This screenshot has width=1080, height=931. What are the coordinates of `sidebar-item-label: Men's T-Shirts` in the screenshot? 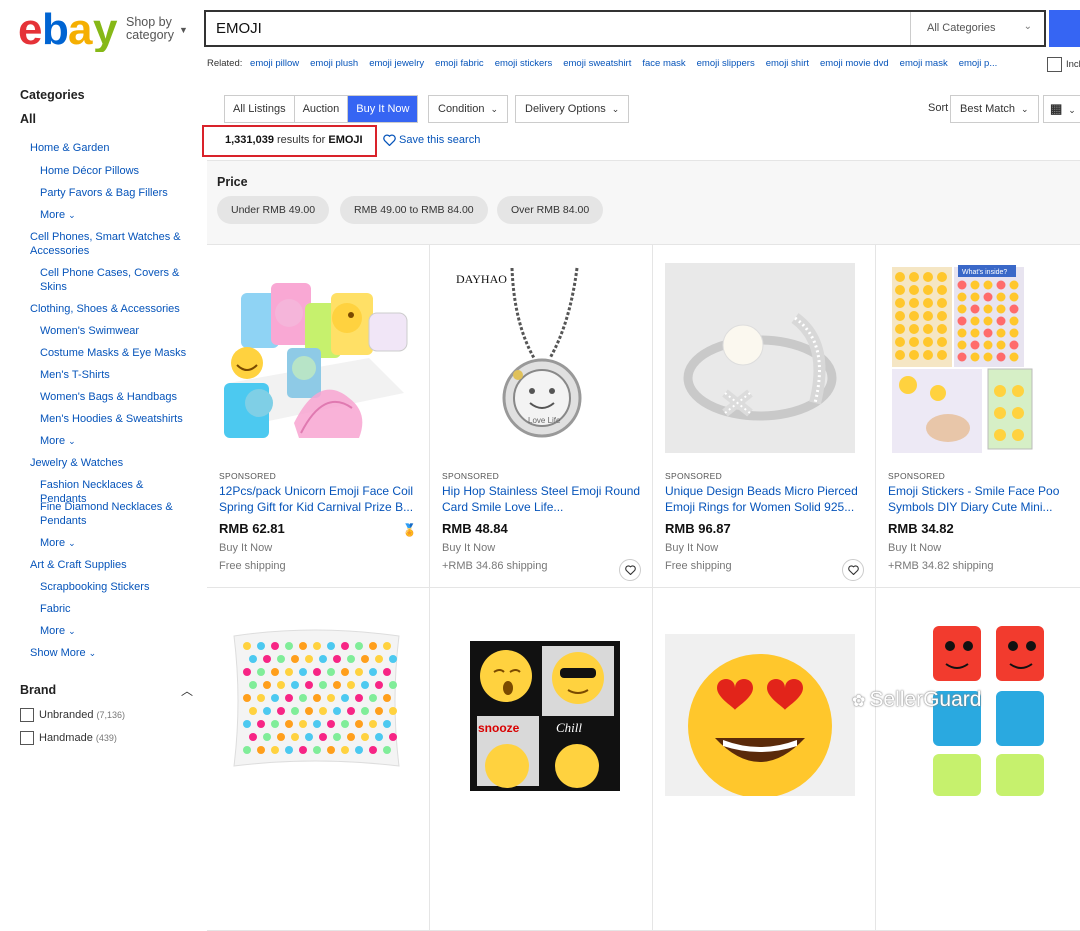 It's located at (75, 375).